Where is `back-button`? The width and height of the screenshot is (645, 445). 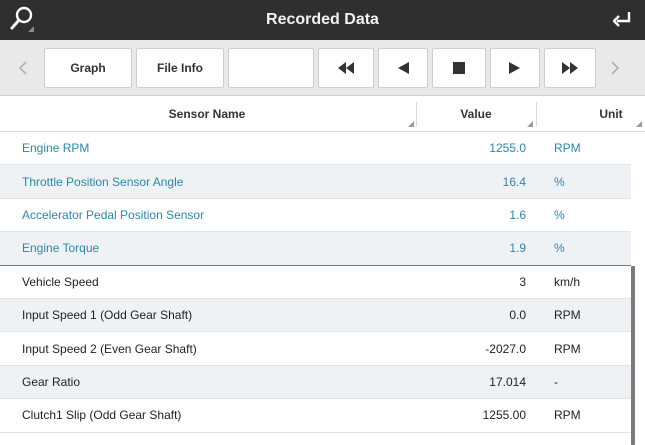
back-button is located at coordinates (622, 20).